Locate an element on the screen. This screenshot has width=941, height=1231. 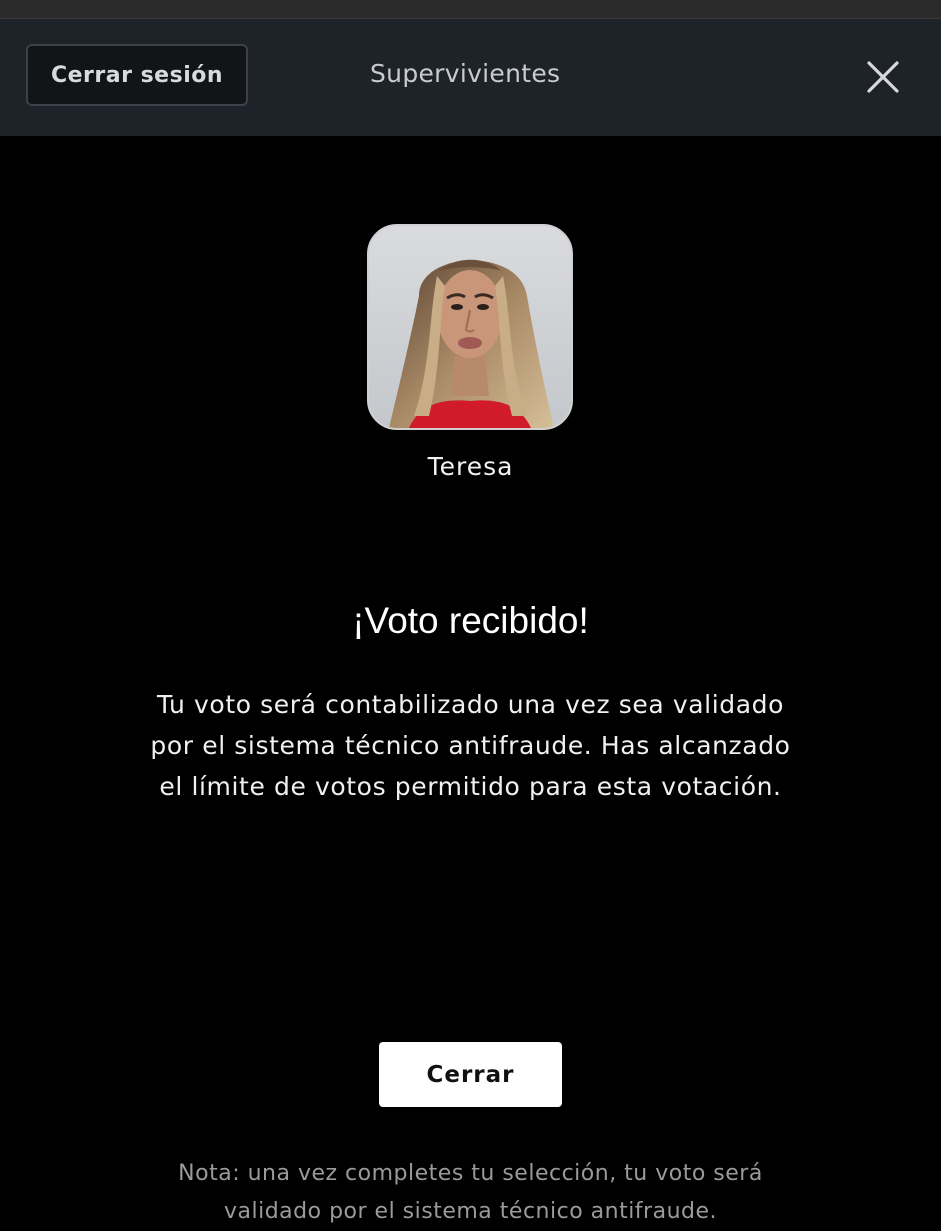
close-icon is located at coordinates (883, 77).